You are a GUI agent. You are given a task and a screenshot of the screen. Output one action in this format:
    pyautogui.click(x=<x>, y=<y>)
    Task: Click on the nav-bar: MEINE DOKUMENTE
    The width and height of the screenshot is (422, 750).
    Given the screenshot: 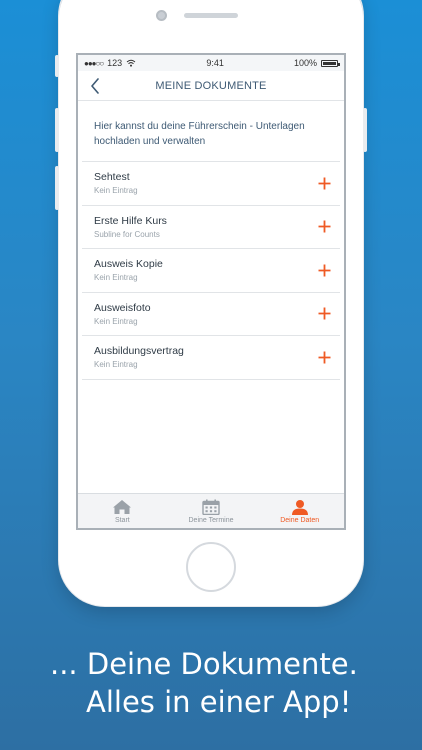 What is the action you would take?
    pyautogui.click(x=211, y=86)
    